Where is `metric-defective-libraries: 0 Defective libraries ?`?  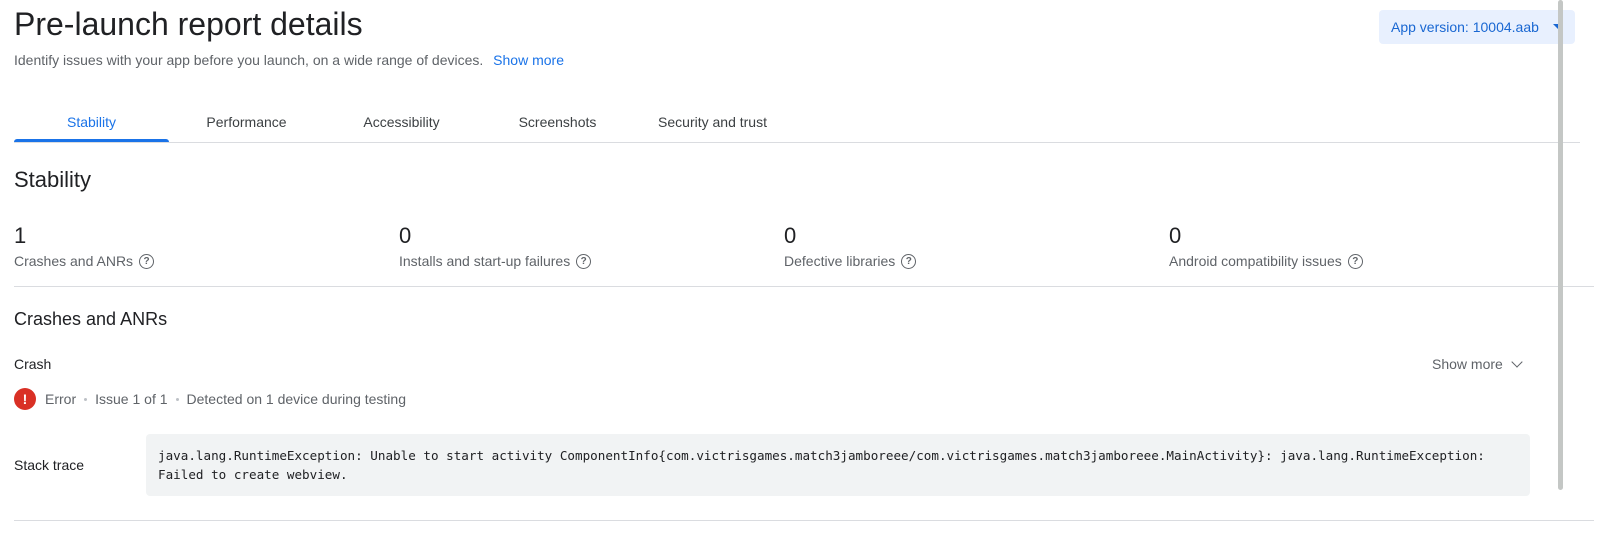
metric-defective-libraries: 0 Defective libraries ? is located at coordinates (974, 246).